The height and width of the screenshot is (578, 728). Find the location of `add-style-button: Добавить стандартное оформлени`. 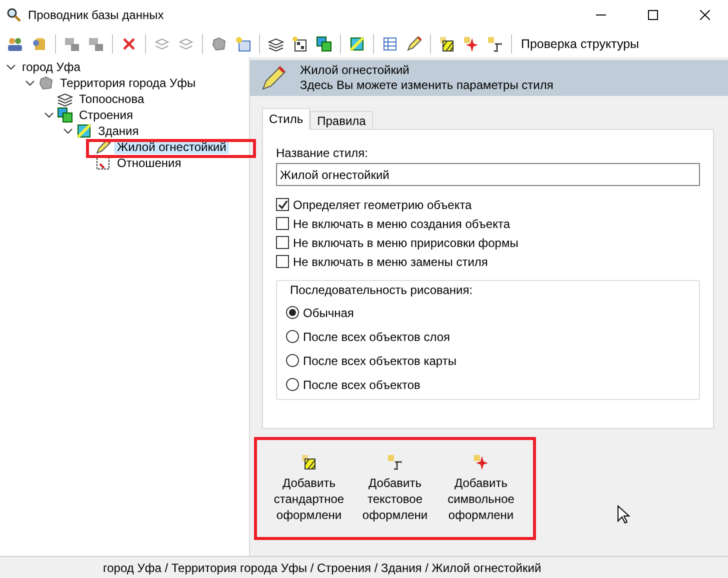

add-style-button: Добавить стандартное оформлени is located at coordinates (309, 488).